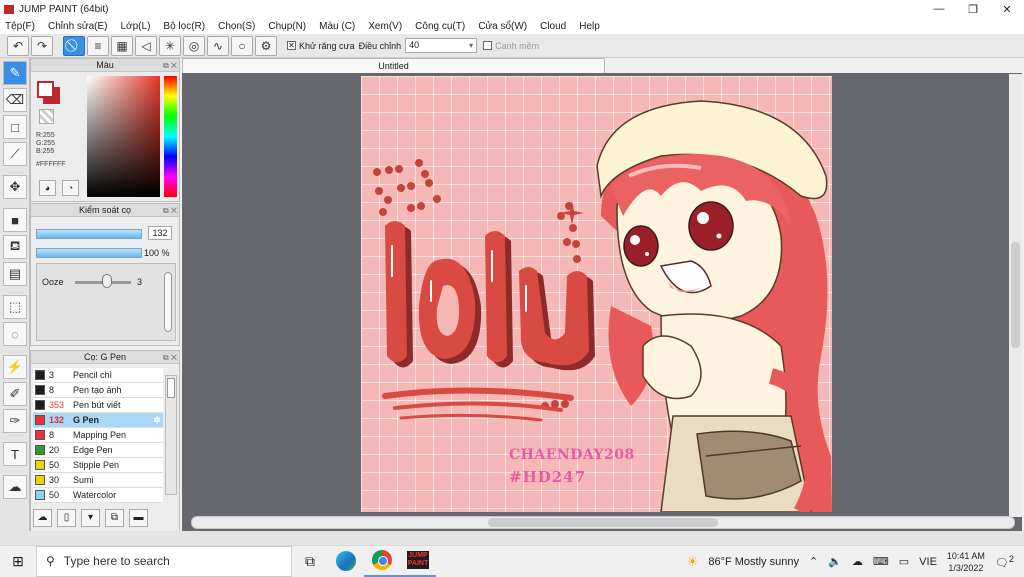 This screenshot has height=577, width=1024. What do you see at coordinates (393, 65) in the screenshot?
I see `document-tab: Untitled` at bounding box center [393, 65].